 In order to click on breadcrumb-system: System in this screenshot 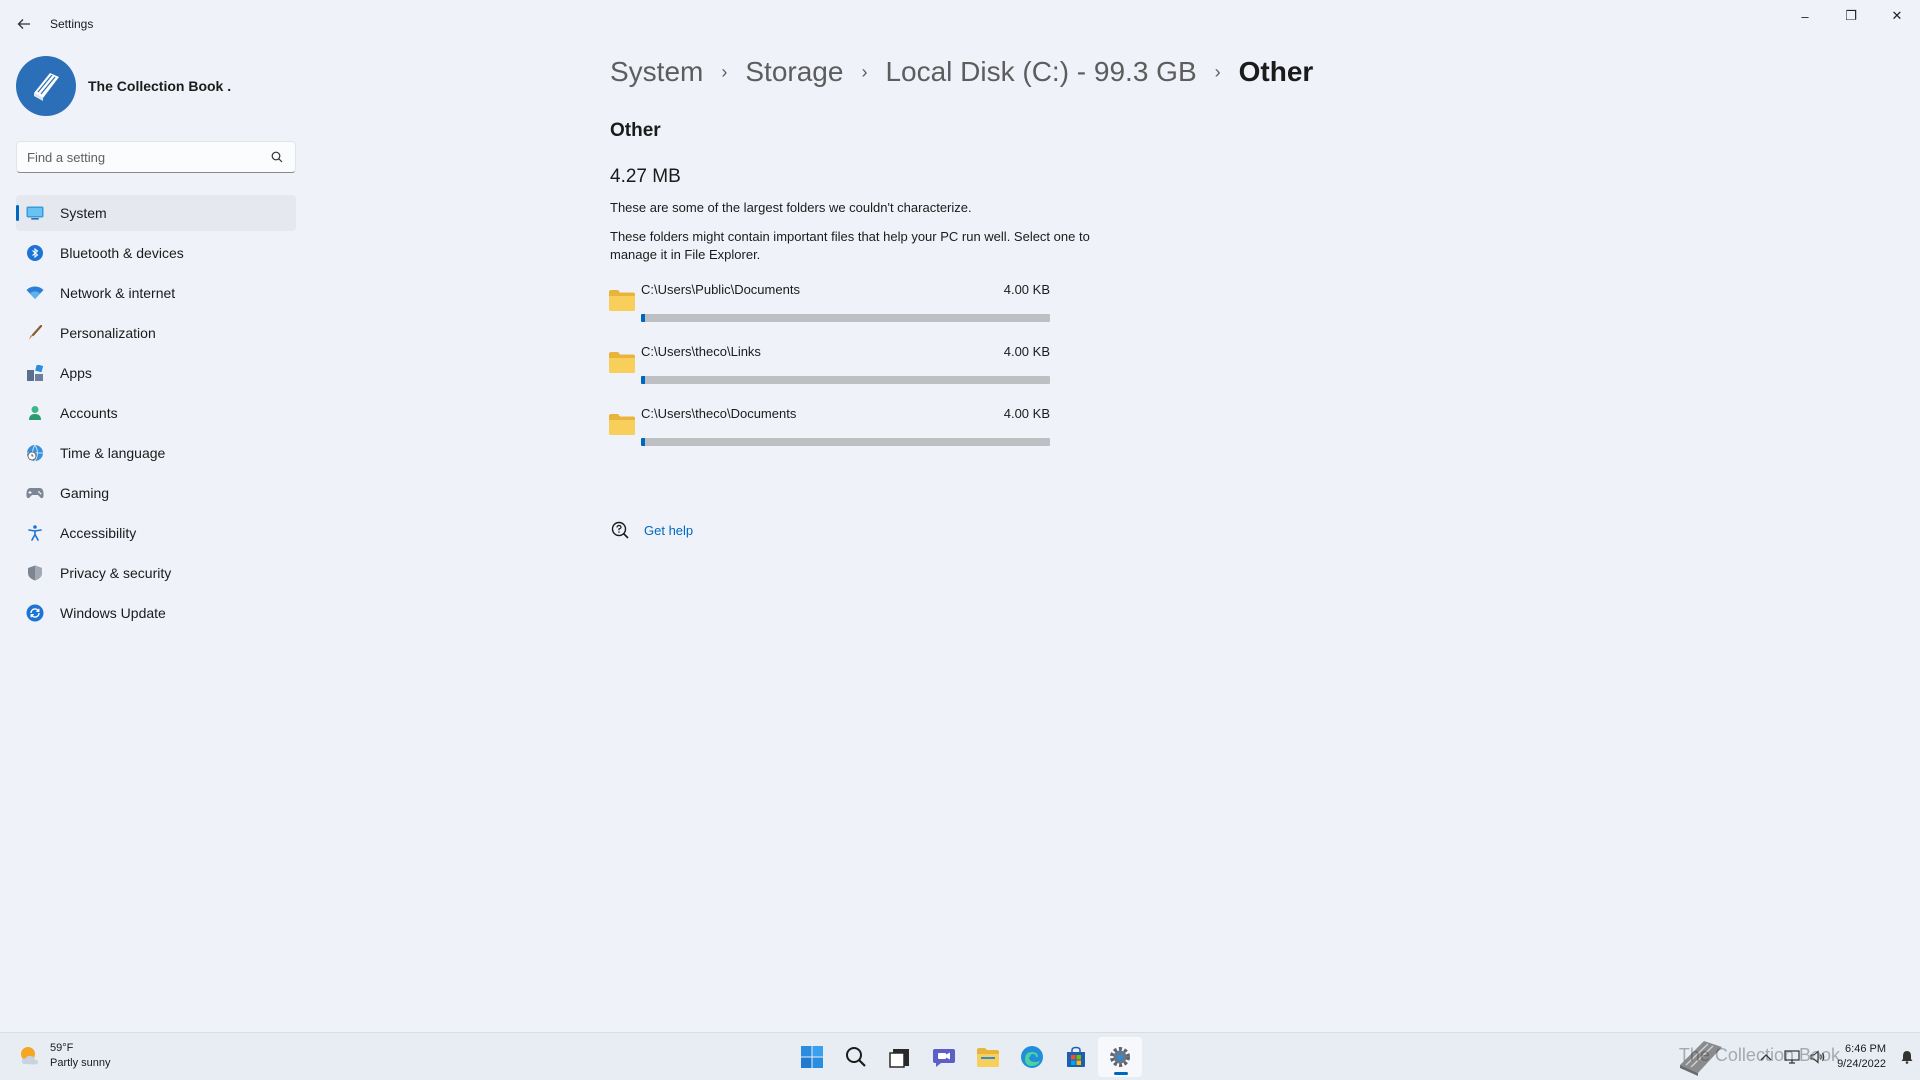, I will do `click(656, 72)`.